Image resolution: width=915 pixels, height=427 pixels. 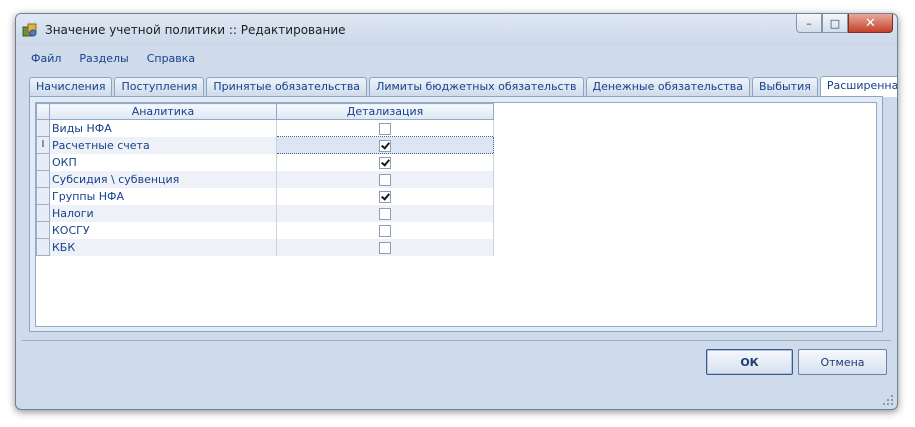 I want to click on analytics-name-cell: КБК, so click(x=163, y=247).